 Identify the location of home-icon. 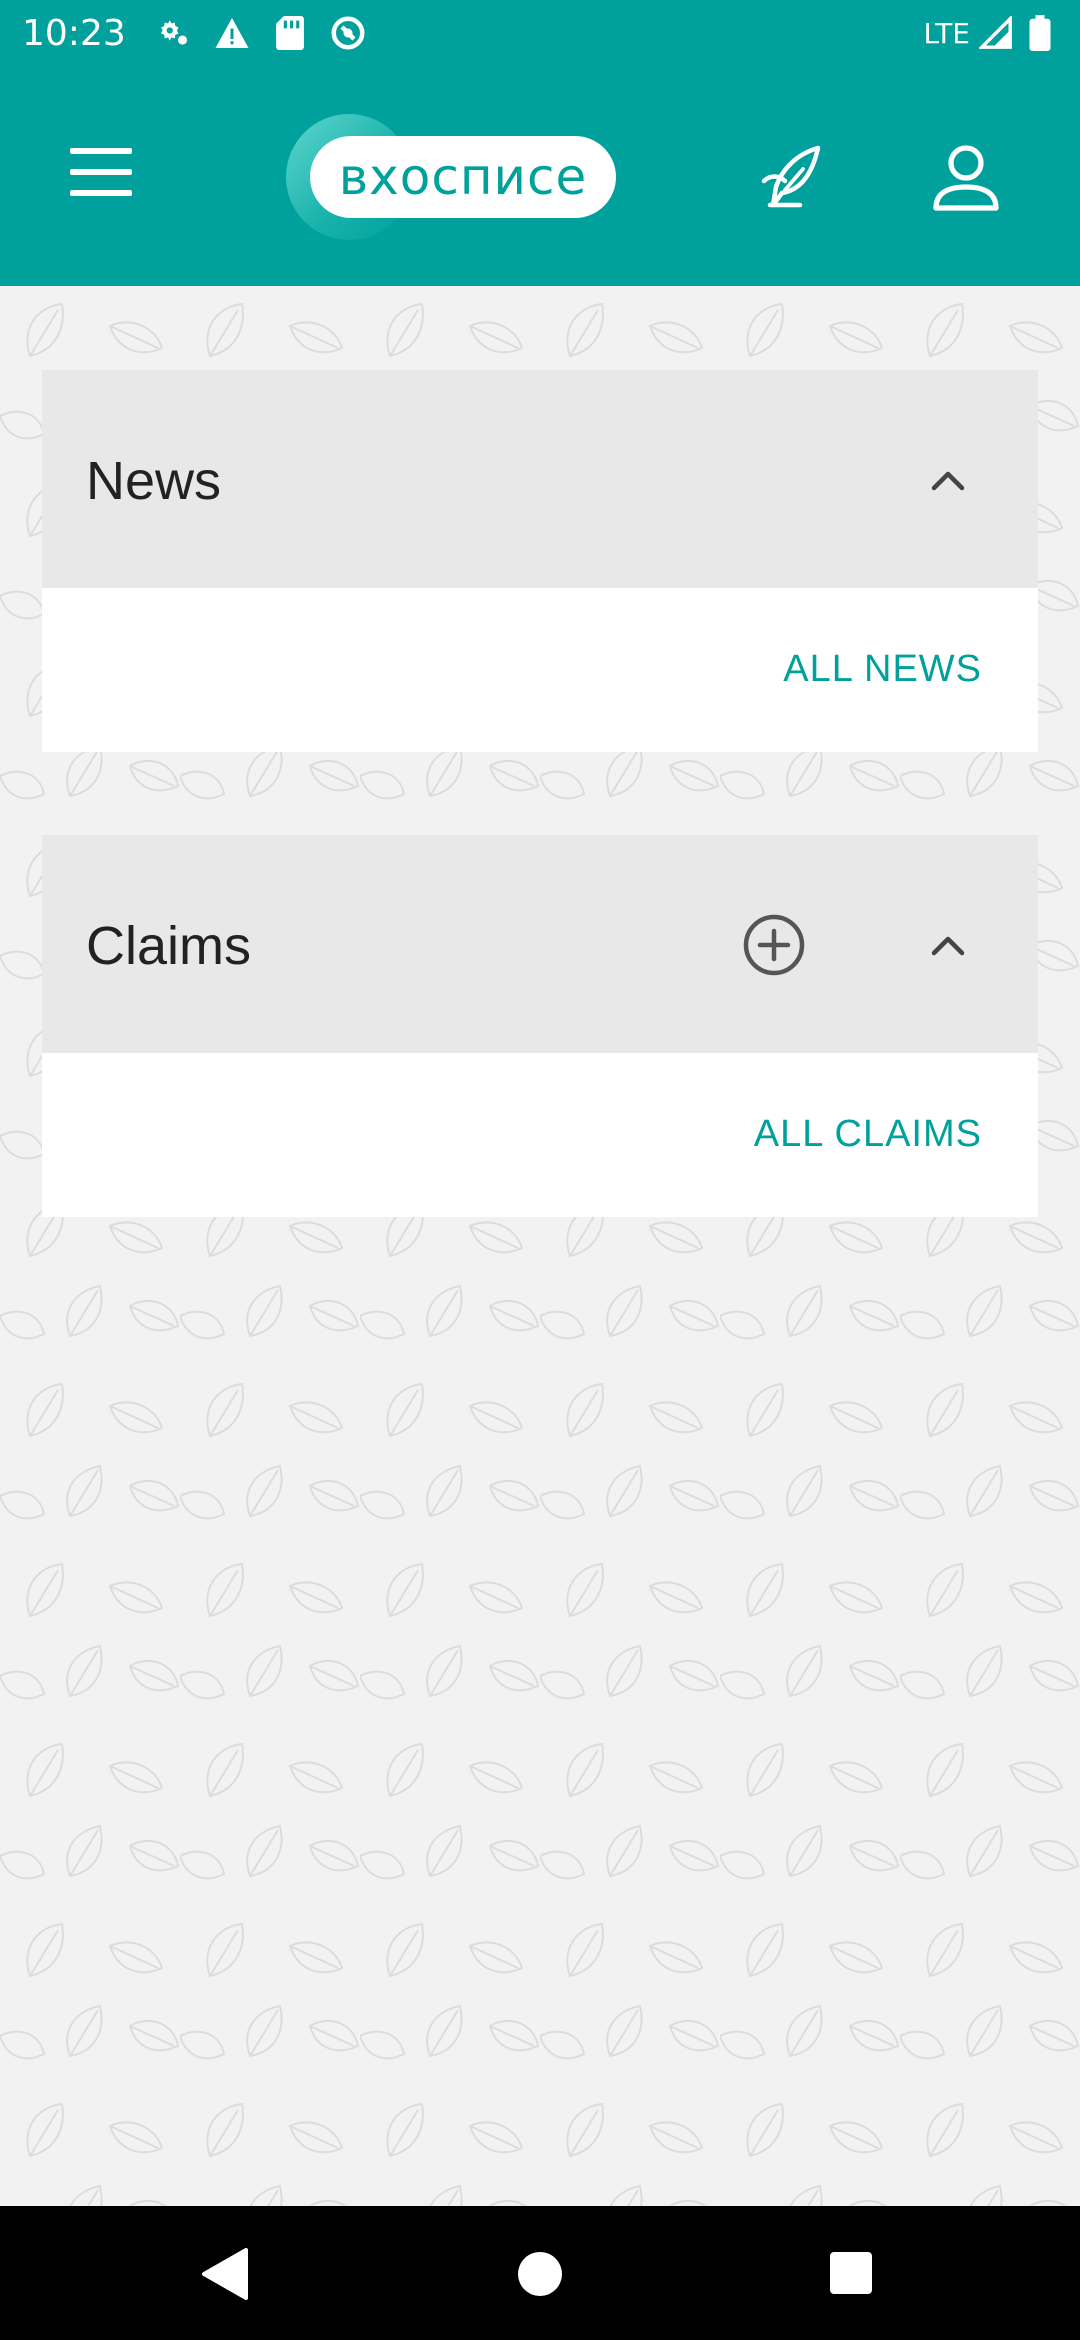
(540, 2274).